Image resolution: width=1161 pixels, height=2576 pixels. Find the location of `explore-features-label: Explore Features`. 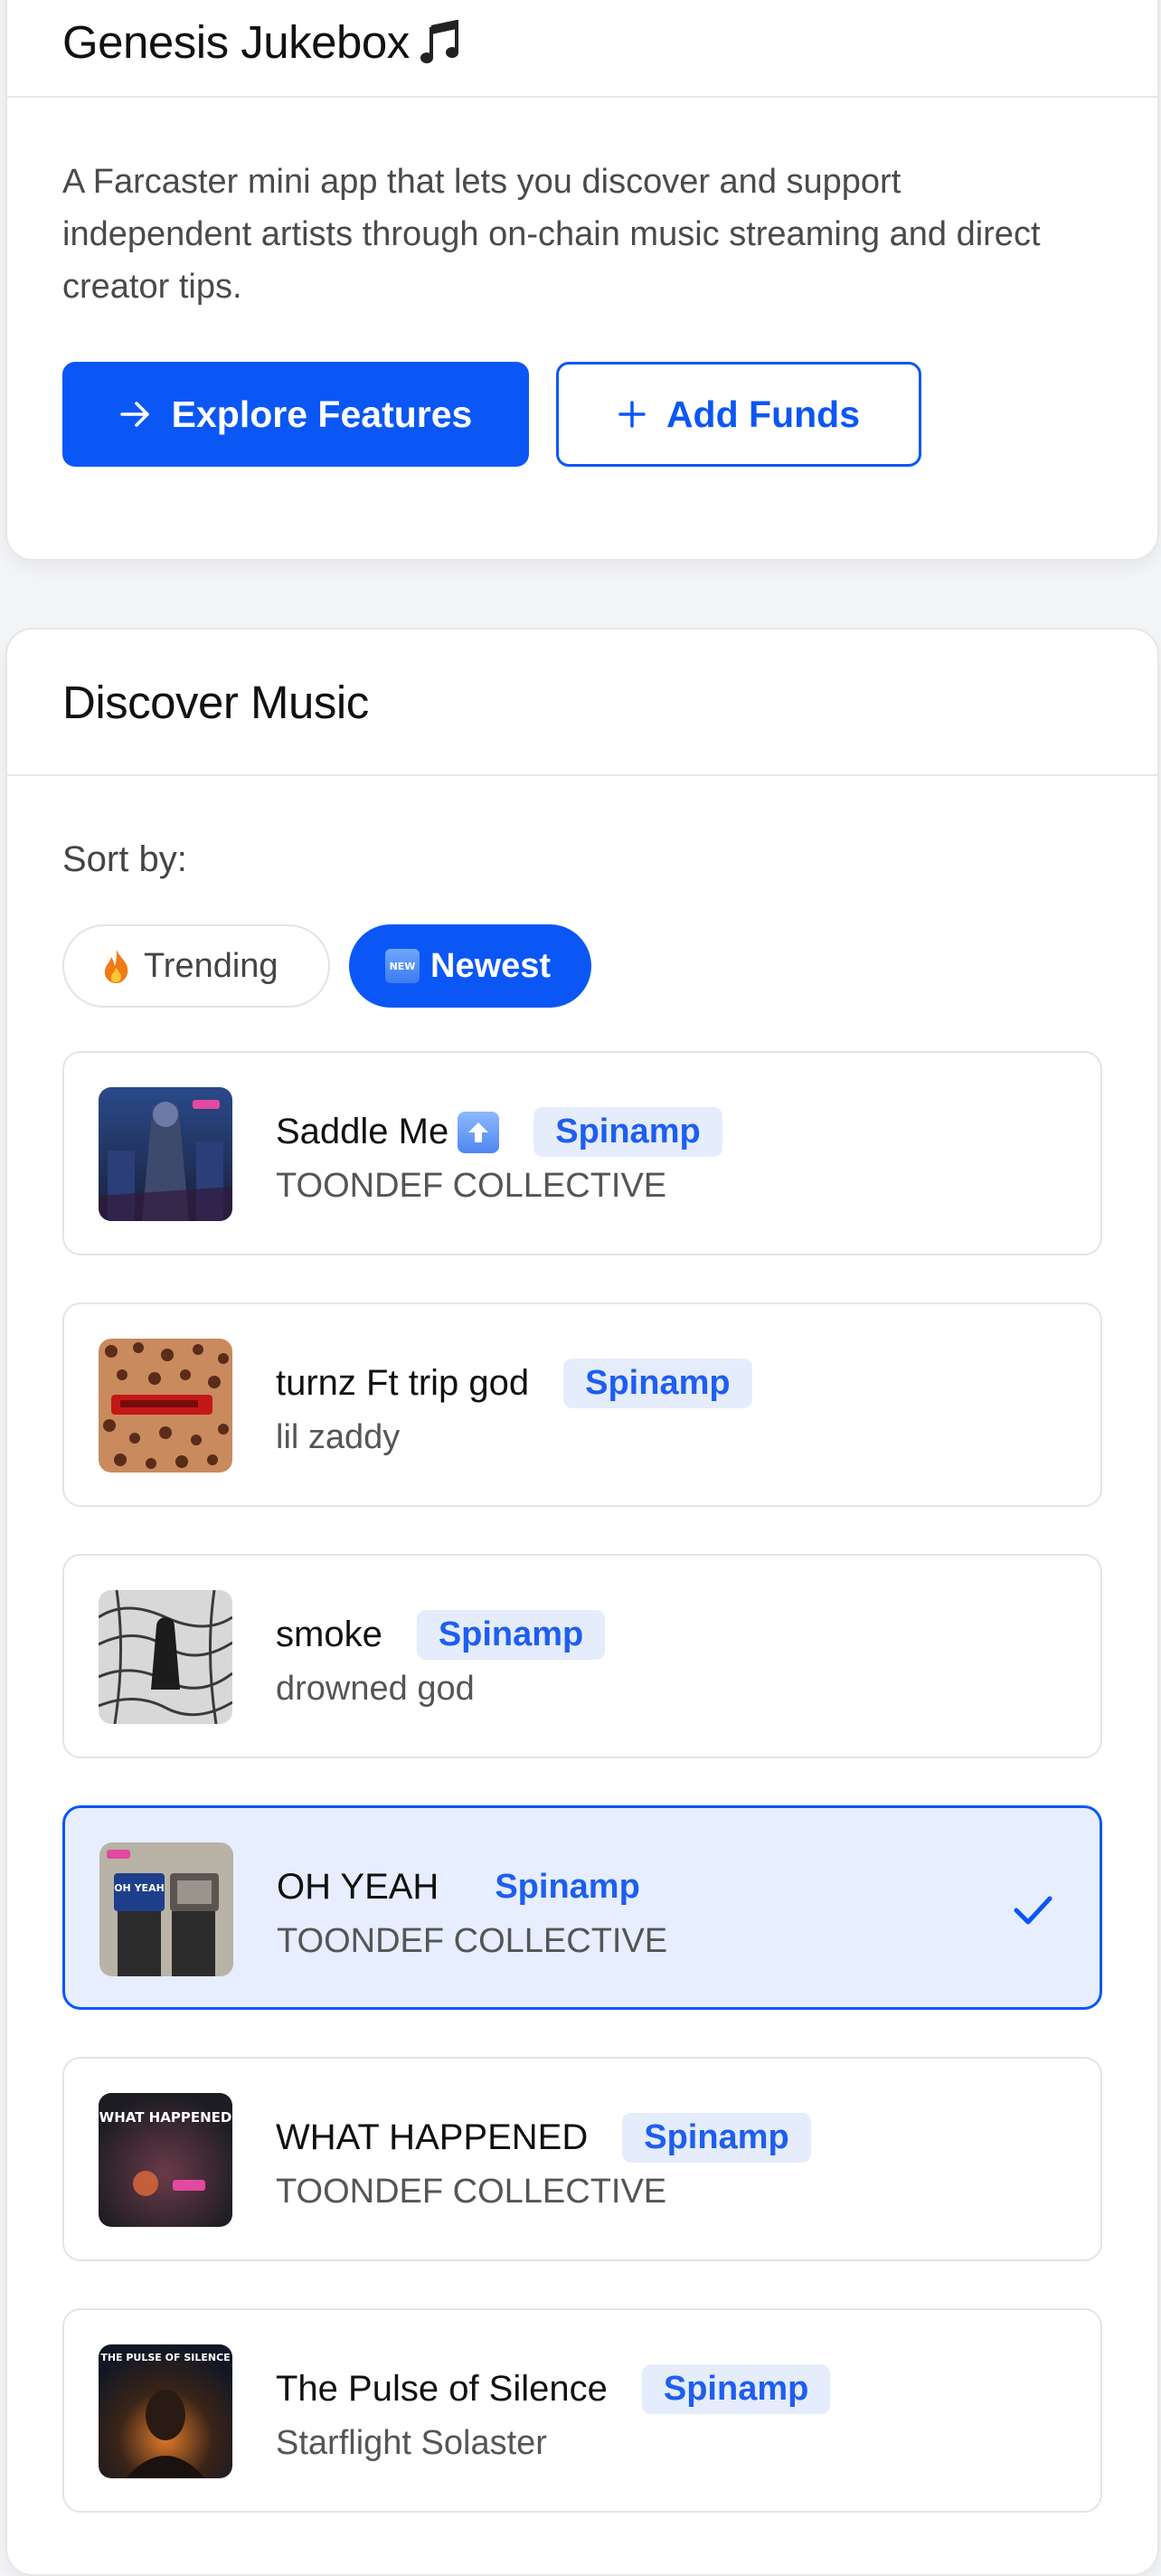

explore-features-label: Explore Features is located at coordinates (322, 414).